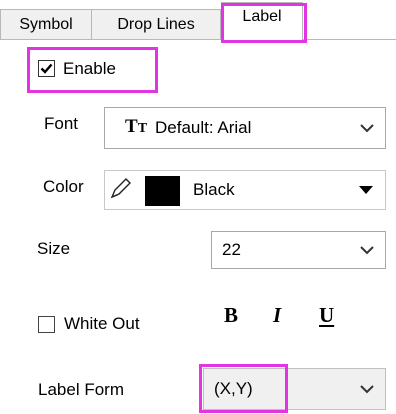 This screenshot has width=396, height=414. Describe the element at coordinates (81, 389) in the screenshot. I see `label-form-label: Label Form` at that location.